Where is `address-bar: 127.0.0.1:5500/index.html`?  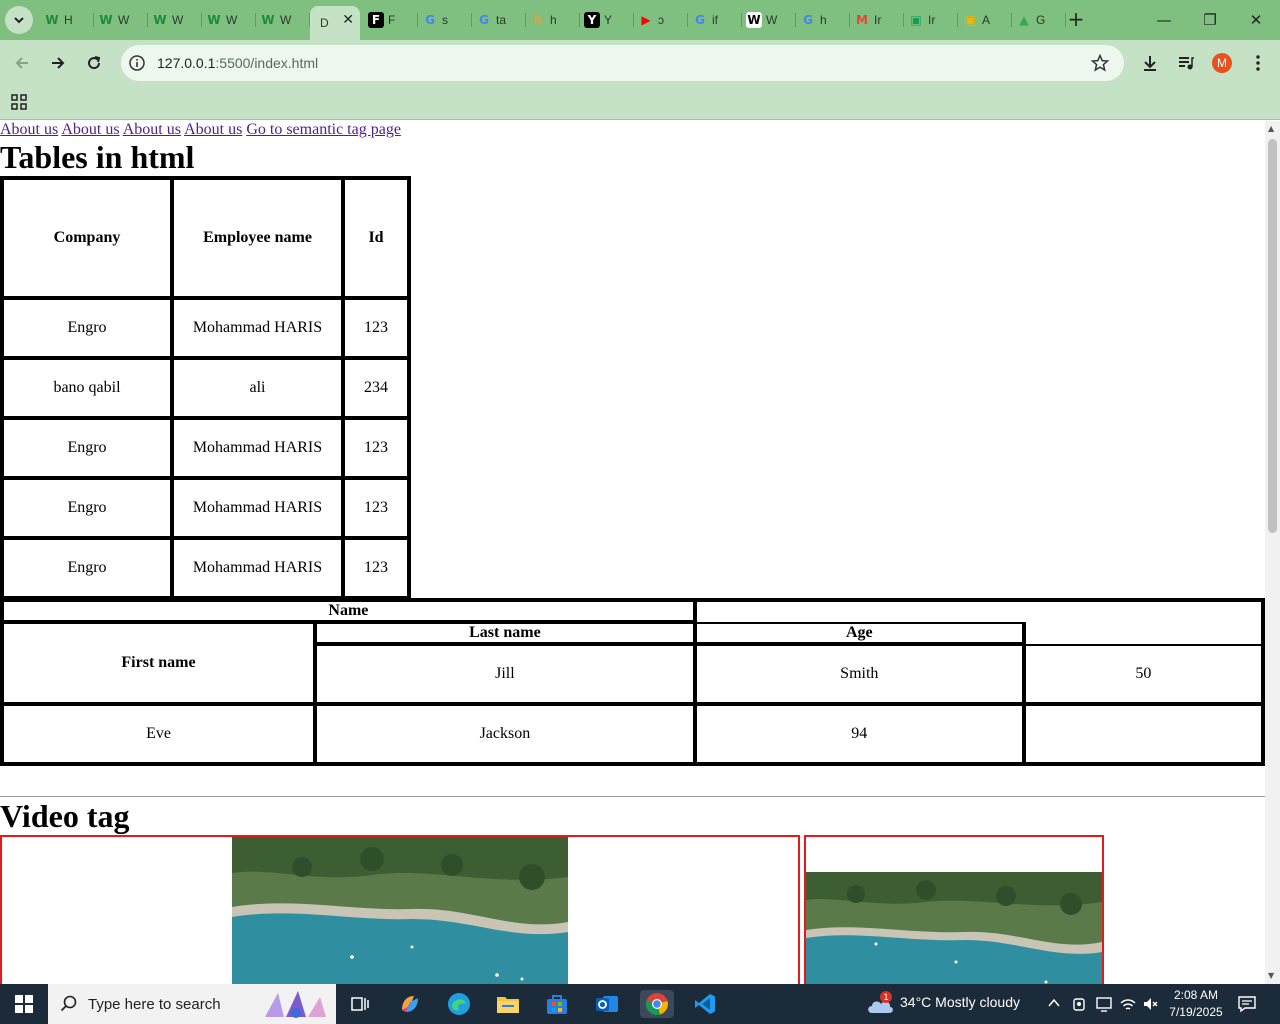 address-bar: 127.0.0.1:5500/index.html is located at coordinates (622, 63).